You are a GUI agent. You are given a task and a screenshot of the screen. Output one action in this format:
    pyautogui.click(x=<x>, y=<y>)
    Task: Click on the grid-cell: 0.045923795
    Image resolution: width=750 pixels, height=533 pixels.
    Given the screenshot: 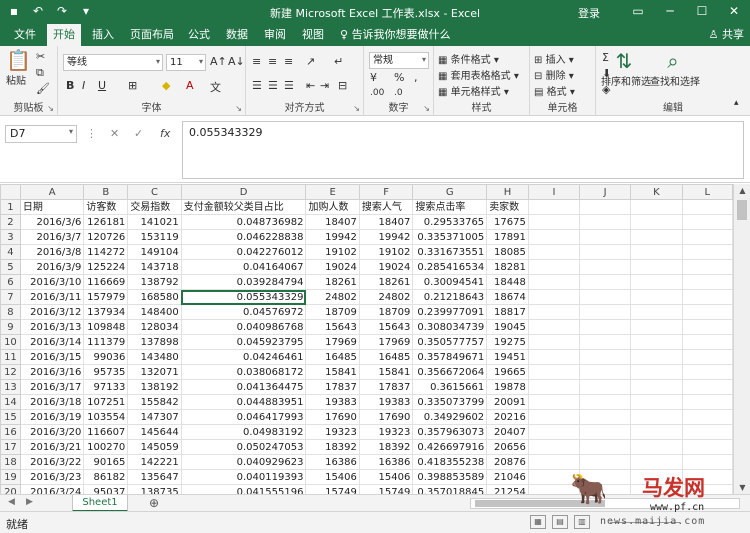 What is the action you would take?
    pyautogui.click(x=243, y=342)
    